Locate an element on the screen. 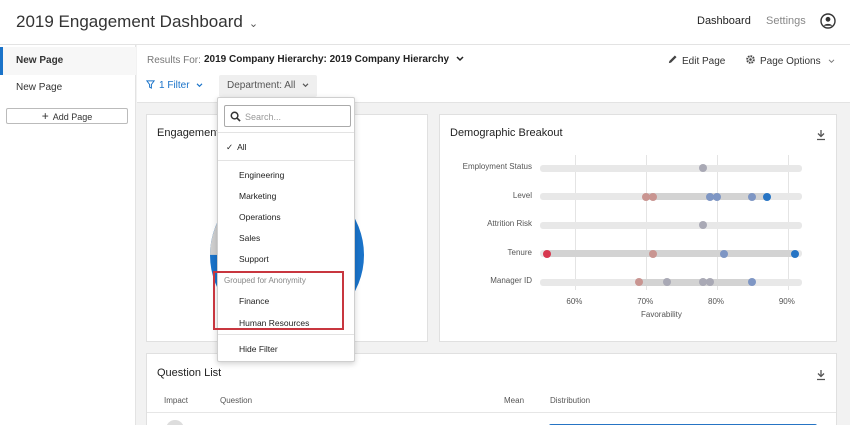  demographic-row-label: Manager ID is located at coordinates (511, 280).